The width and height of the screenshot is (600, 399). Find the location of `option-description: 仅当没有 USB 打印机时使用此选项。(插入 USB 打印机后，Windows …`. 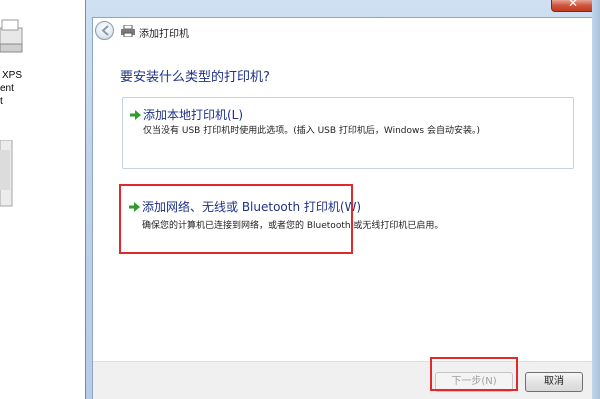

option-description: 仅当没有 USB 打印机时使用此选项。(插入 USB 打印机后，Windows … is located at coordinates (311, 131).